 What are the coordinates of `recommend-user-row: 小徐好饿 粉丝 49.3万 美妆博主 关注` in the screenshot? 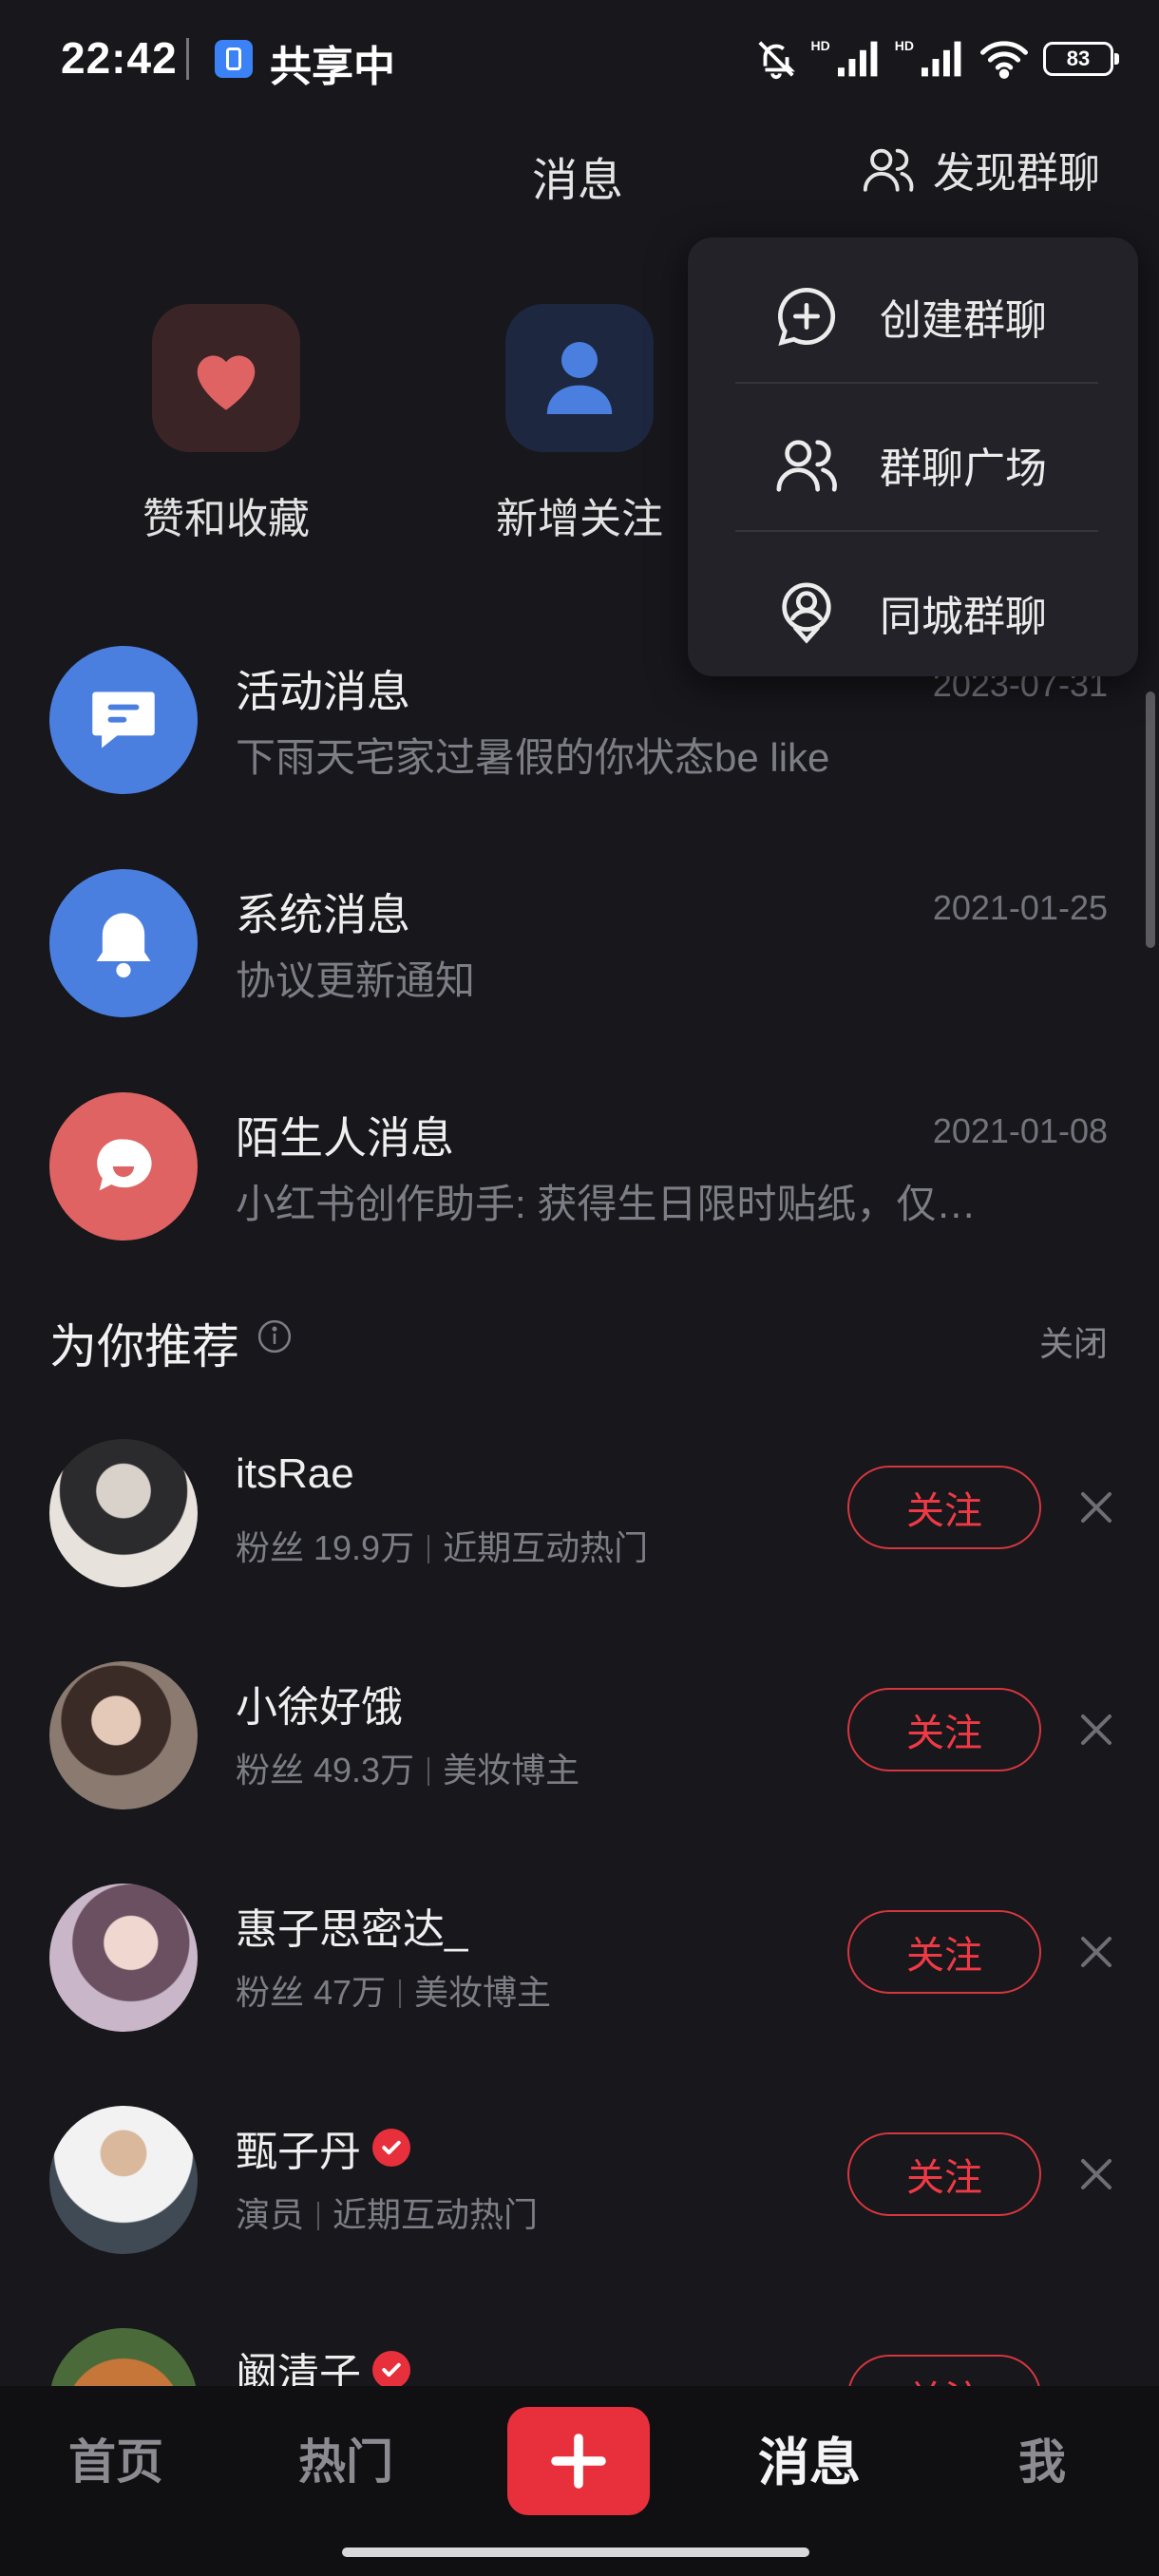 It's located at (579, 1756).